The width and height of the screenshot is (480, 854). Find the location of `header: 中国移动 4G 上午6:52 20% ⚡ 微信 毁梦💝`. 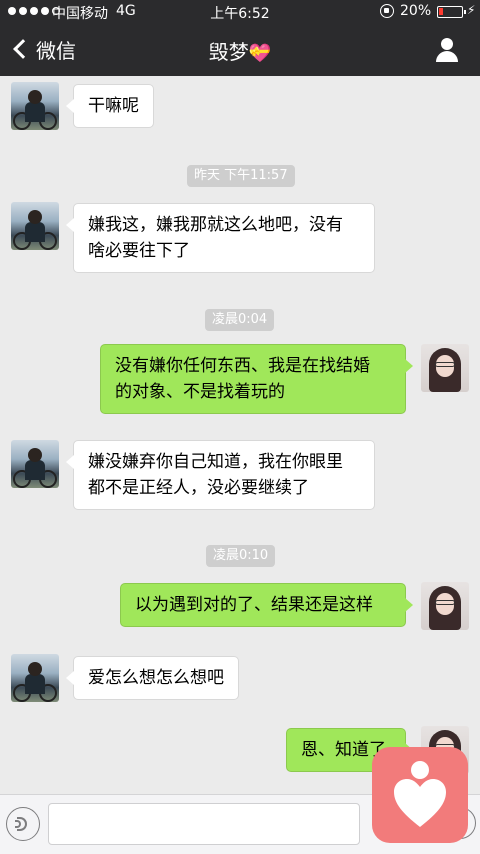

header: 中国移动 4G 上午6:52 20% ⚡ 微信 毁梦💝 is located at coordinates (240, 38).